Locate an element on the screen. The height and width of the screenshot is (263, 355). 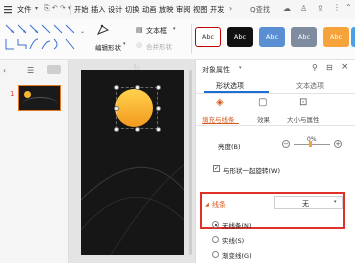
menu-tab-design: 设计 is located at coordinates (115, 10).